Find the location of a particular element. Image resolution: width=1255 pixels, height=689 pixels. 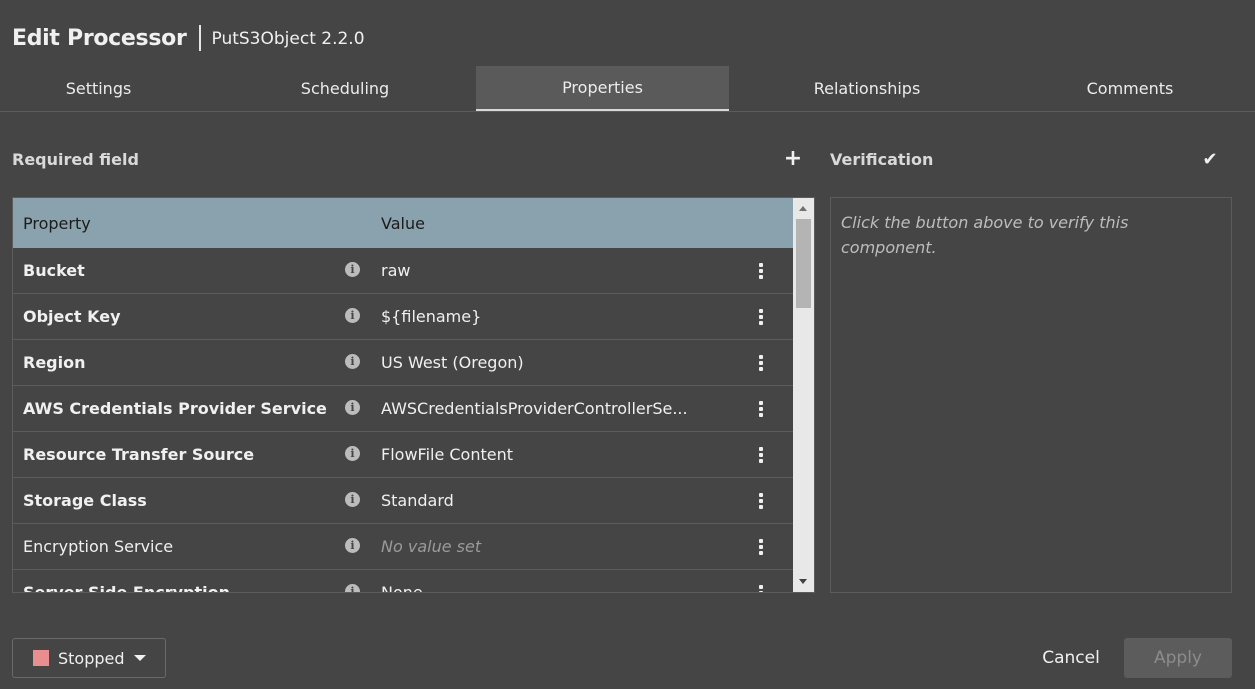

table-row: Region i US West (Oregon) is located at coordinates (403, 363).